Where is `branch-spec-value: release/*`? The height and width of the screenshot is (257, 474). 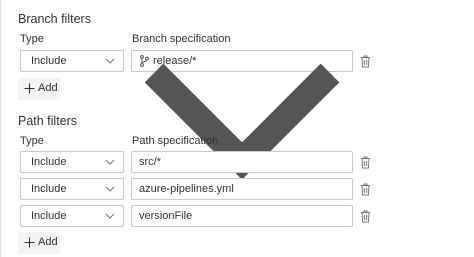
branch-spec-value: release/* is located at coordinates (175, 61).